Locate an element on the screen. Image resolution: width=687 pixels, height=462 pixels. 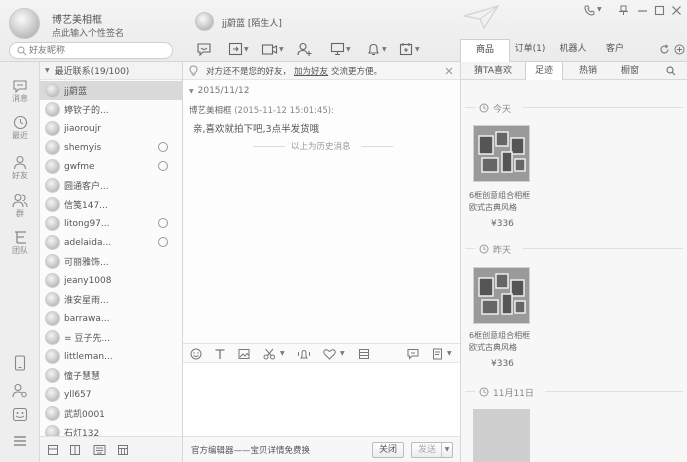
header-tab-products: 商品 is located at coordinates (485, 50).